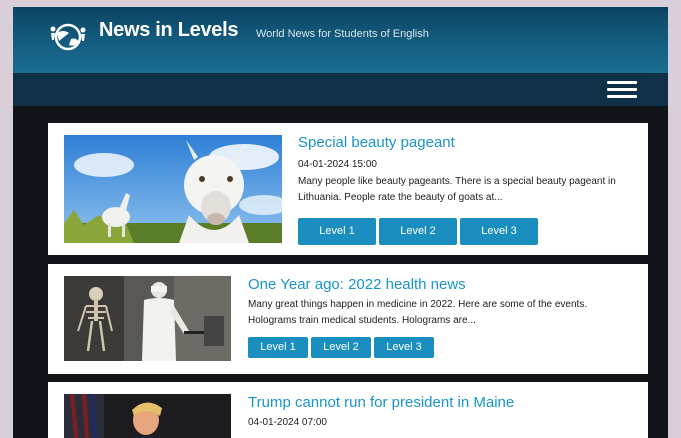  I want to click on site-title: News in Levels, so click(169, 30).